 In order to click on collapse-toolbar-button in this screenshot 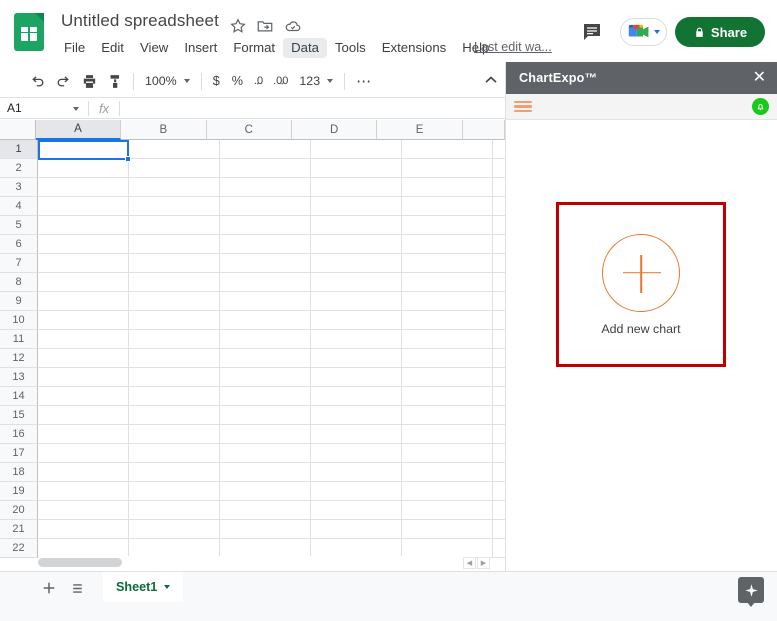, I will do `click(492, 81)`.